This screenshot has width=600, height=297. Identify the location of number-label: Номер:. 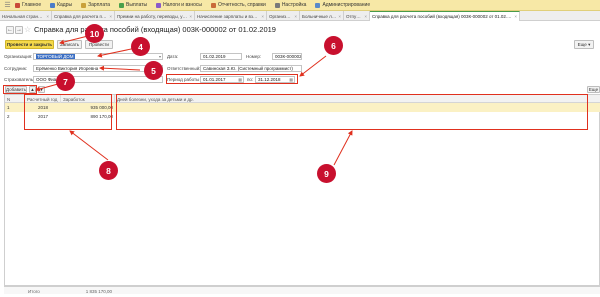
(254, 56).